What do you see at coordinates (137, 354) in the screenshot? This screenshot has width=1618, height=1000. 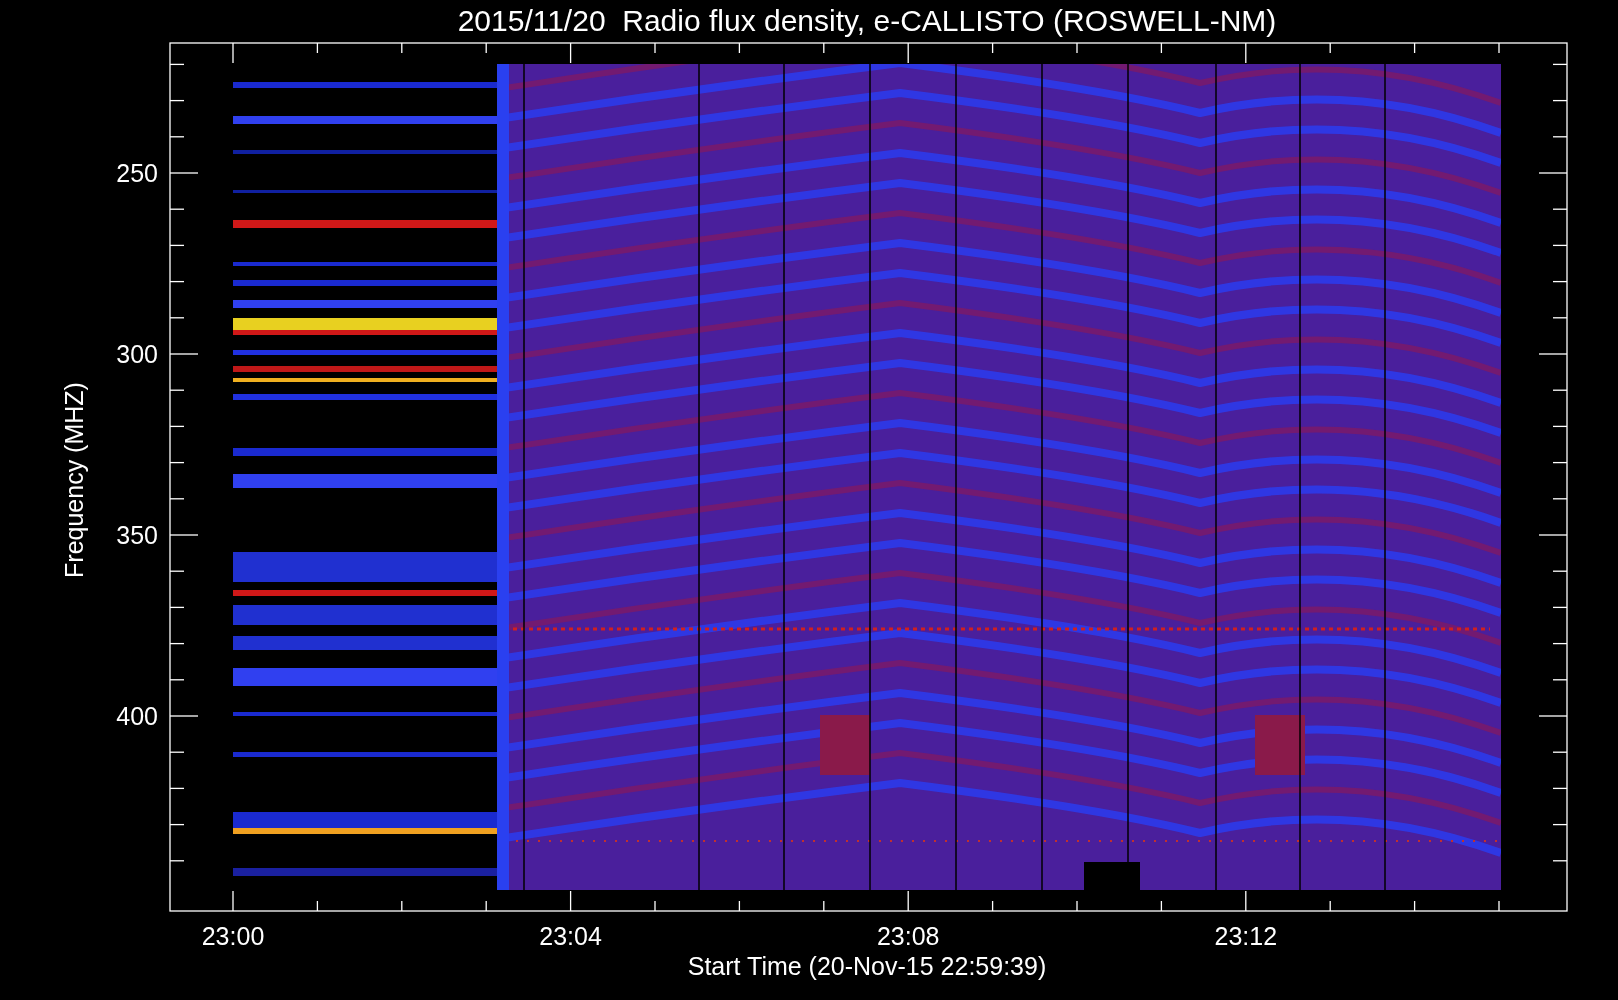 I see `tick-label: 300` at bounding box center [137, 354].